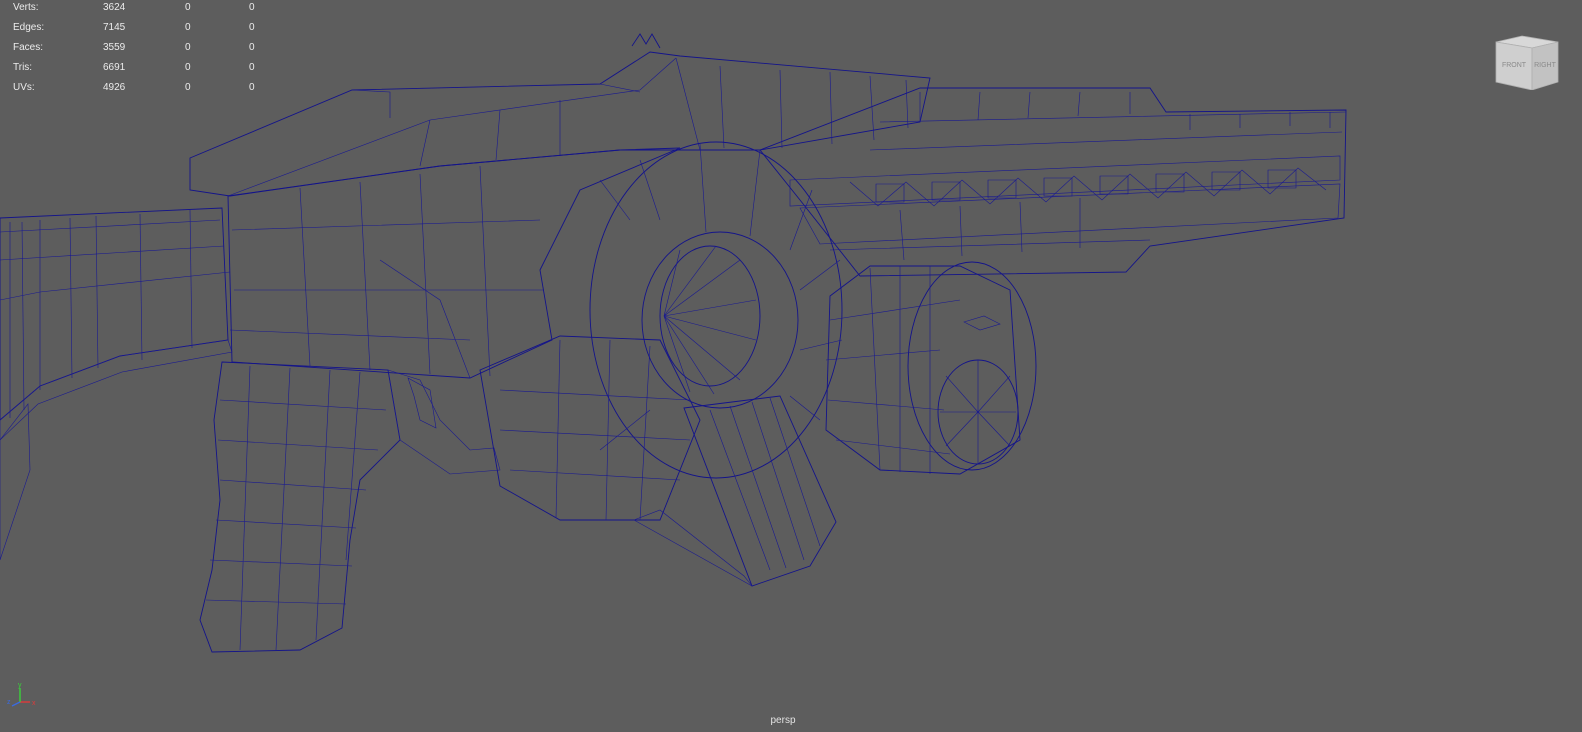  I want to click on ring-housing-part, so click(716, 310).